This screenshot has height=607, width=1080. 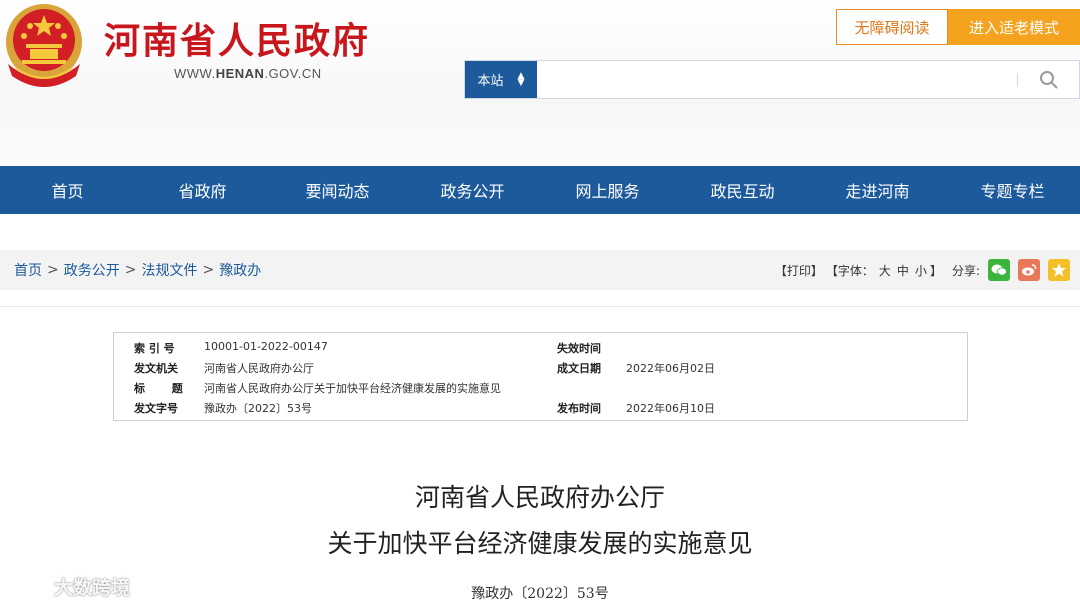 I want to click on nav-item-about-henan: 走进河南, so click(x=877, y=190).